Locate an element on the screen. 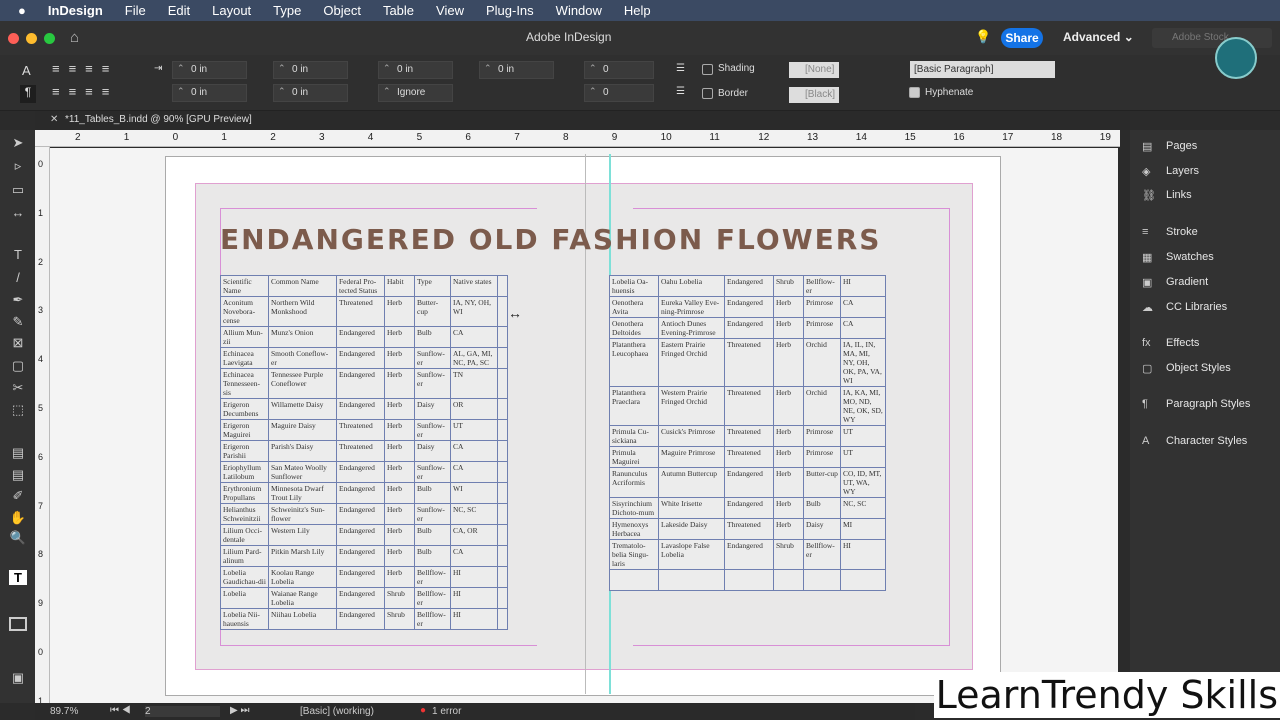 This screenshot has height=720, width=1280. table-cell: Lavaslope False Lobelia is located at coordinates (691, 554).